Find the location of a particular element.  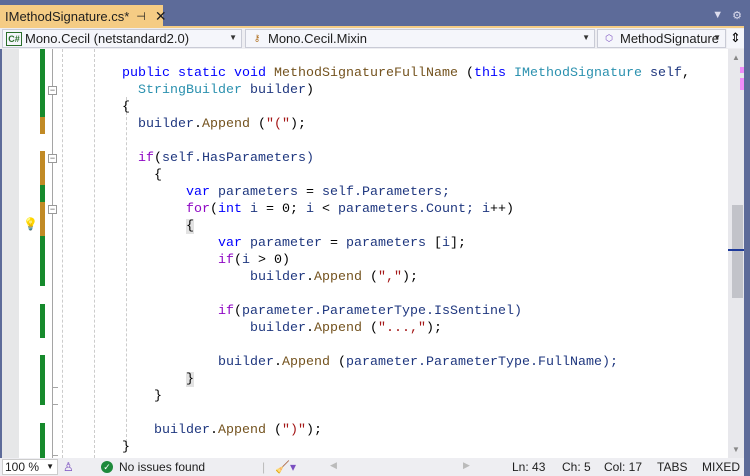

method-icon: ⬡ is located at coordinates (609, 37).